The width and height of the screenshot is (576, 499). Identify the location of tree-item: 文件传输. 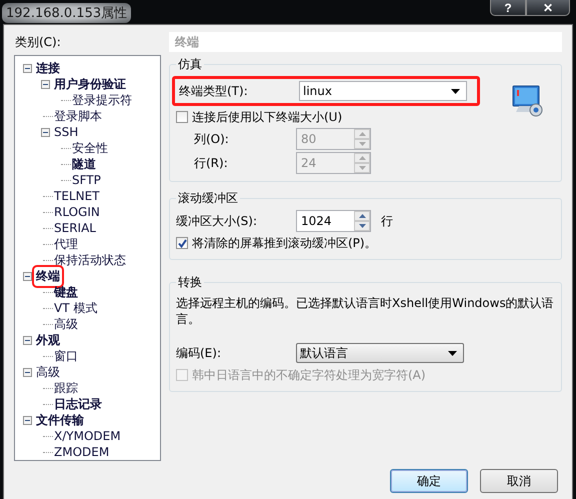
(60, 420).